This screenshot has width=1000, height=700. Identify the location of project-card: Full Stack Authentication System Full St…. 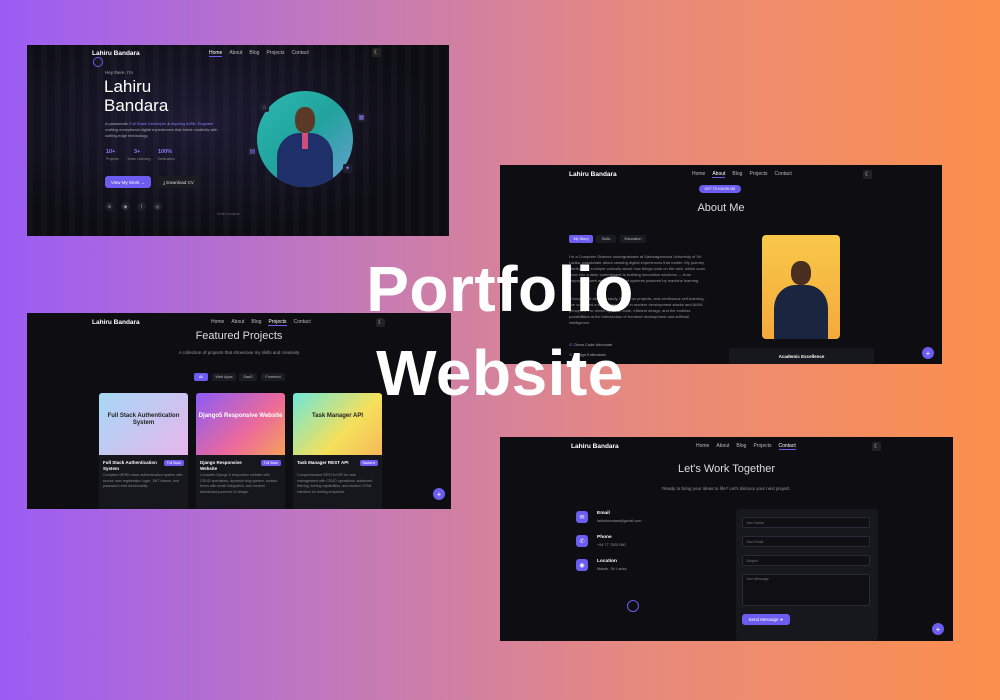
(143, 451).